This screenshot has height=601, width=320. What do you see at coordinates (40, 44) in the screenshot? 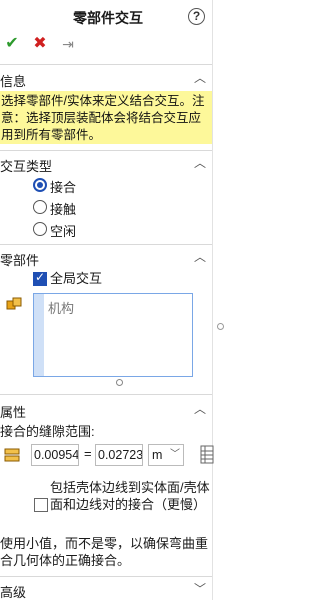
I see `cancel-x-icon: ✖` at bounding box center [40, 44].